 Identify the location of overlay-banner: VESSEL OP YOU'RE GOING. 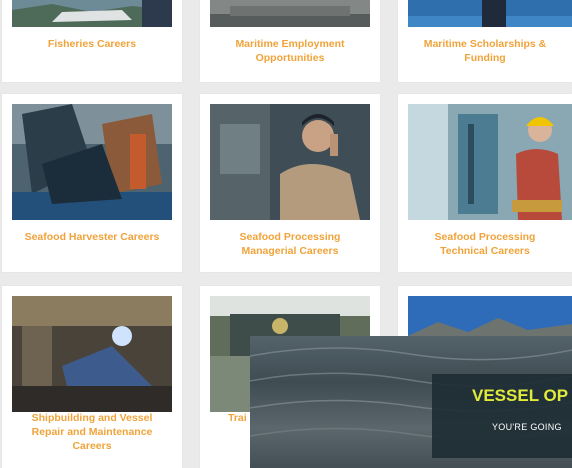
(502, 416).